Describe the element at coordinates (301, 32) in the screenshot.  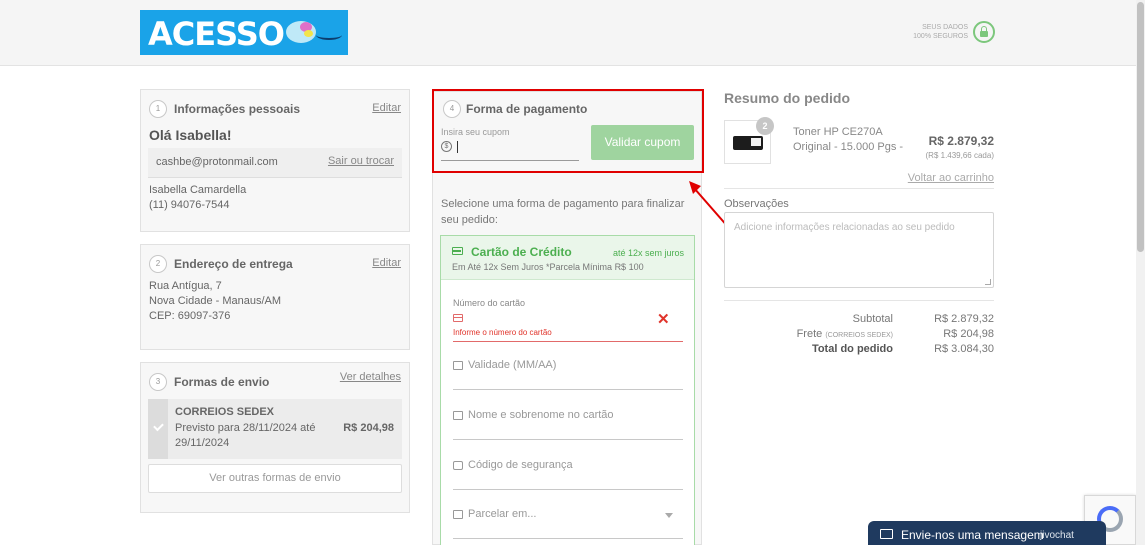
I see `mouse-icon` at that location.